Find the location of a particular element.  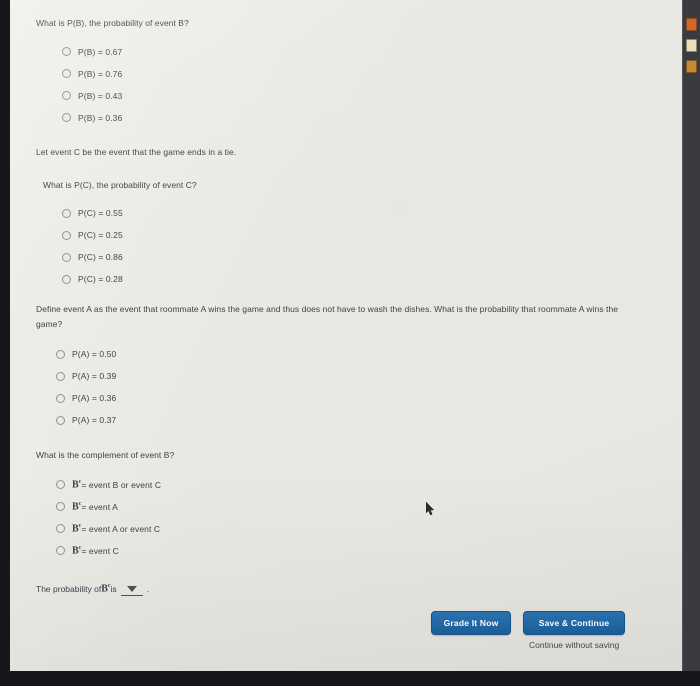

final-answer-line: The probability of Bc is . is located at coordinates (92, 589).